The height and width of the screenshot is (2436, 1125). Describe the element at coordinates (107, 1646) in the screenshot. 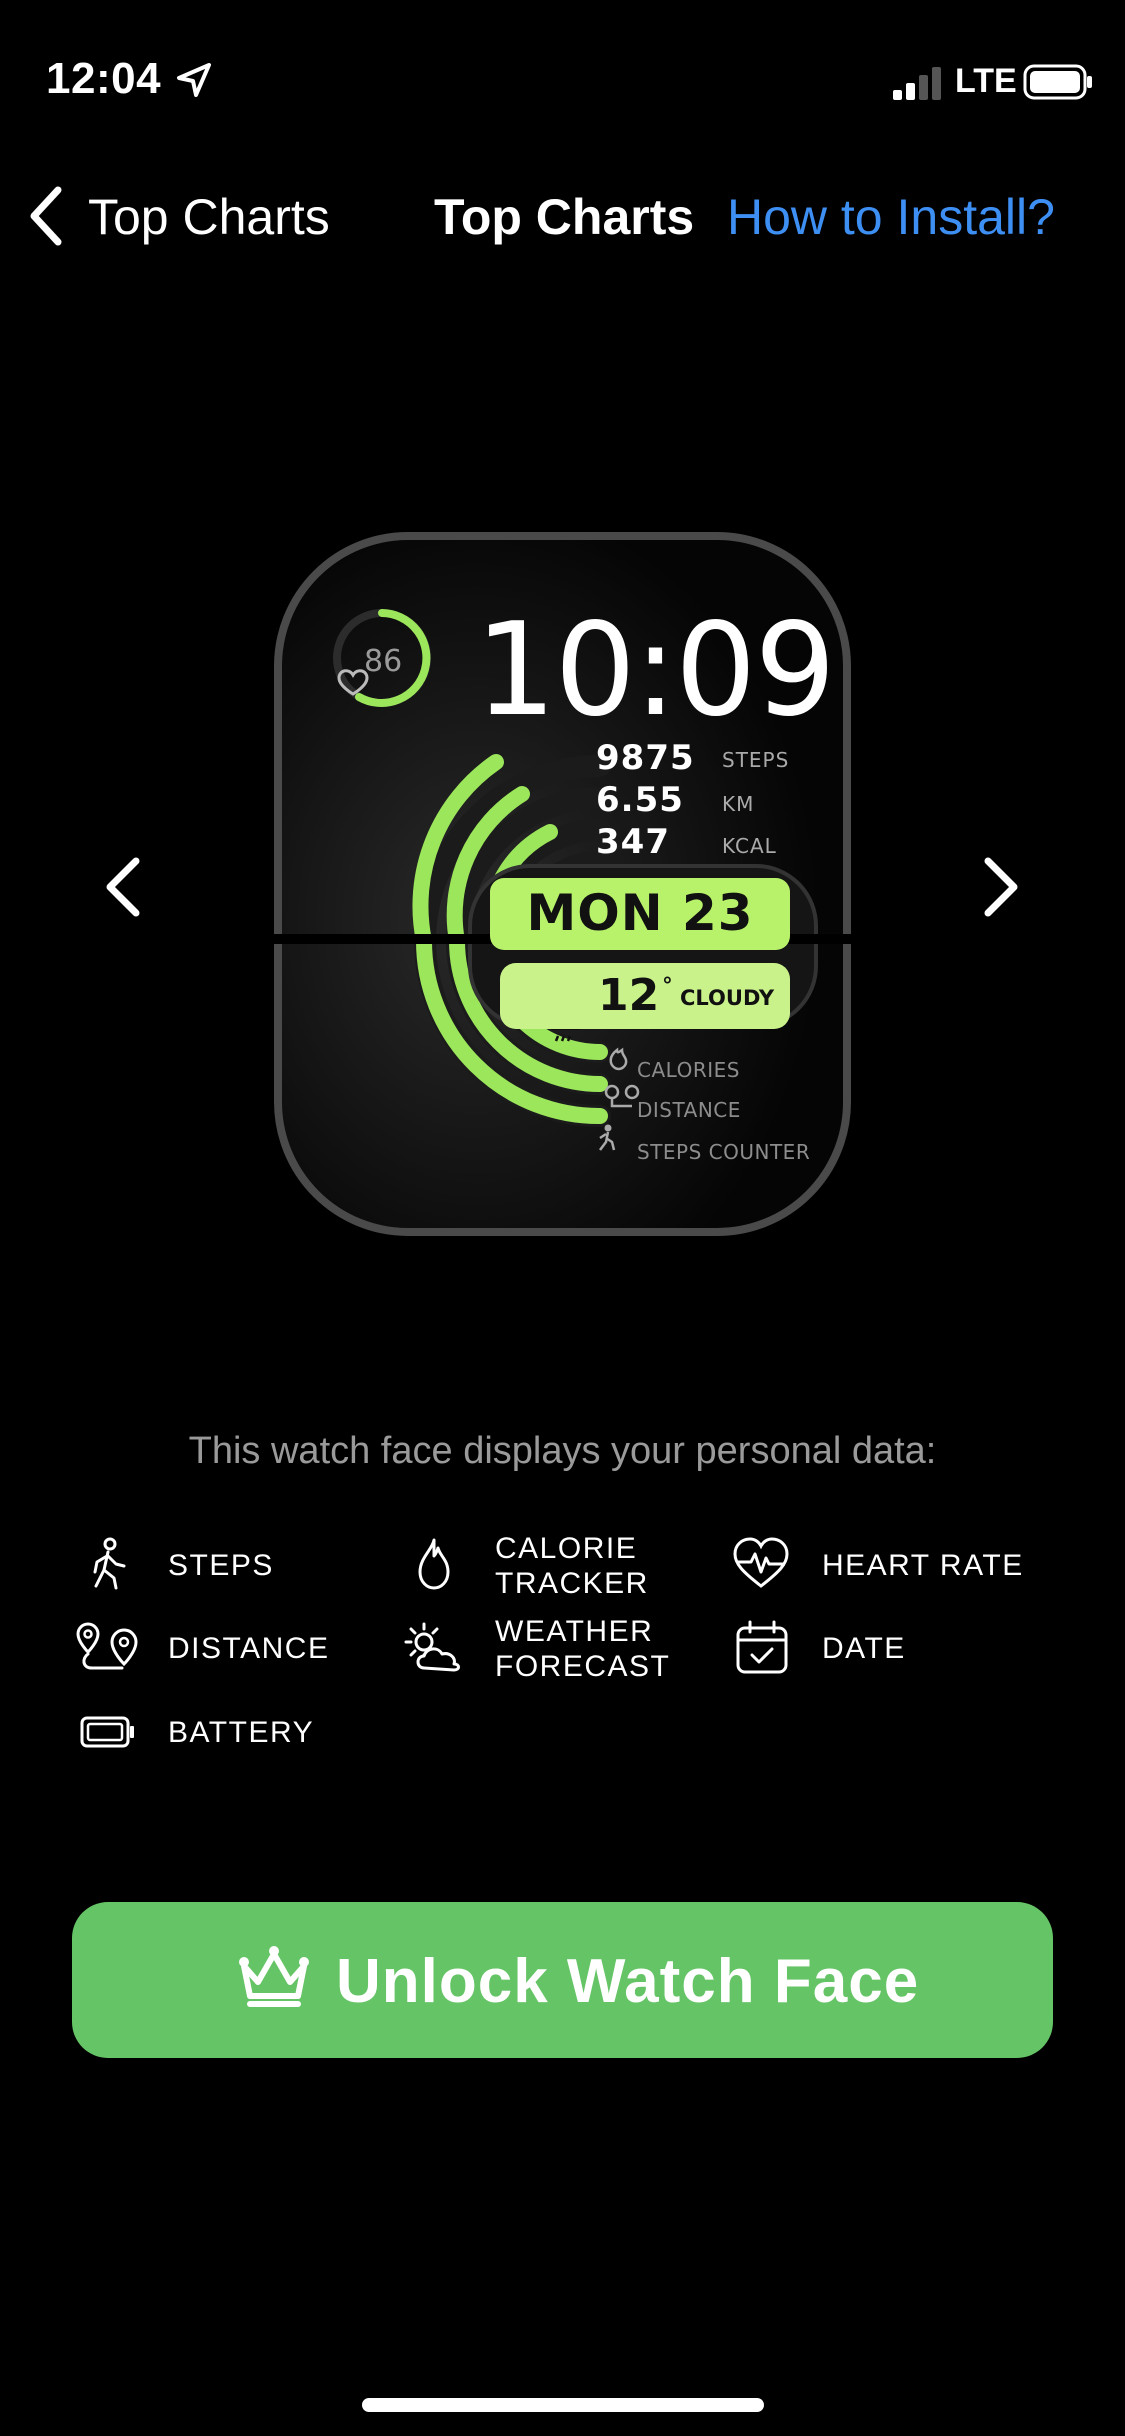

I see `distance-pins-icon` at that location.